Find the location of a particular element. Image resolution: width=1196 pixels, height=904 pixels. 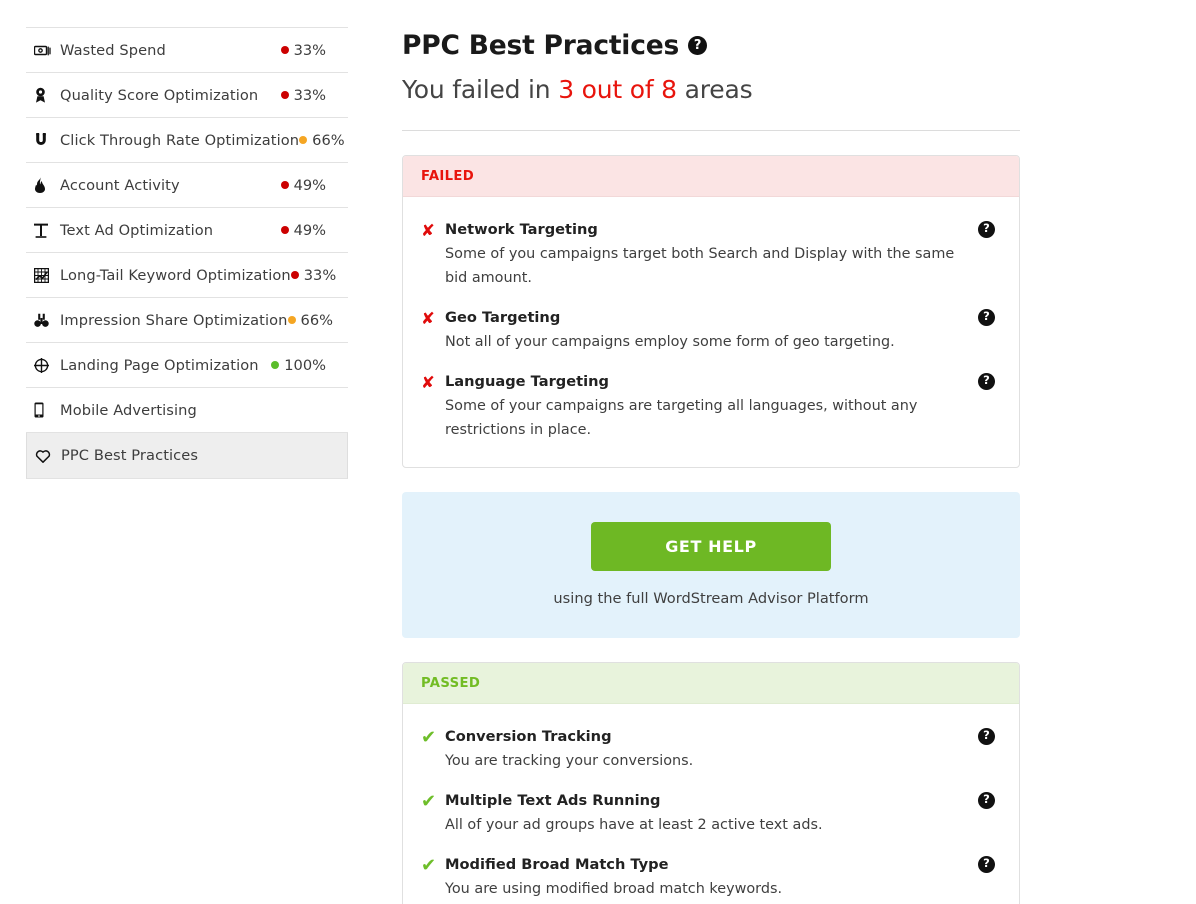

mobile-phone-icon is located at coordinates (43, 410).